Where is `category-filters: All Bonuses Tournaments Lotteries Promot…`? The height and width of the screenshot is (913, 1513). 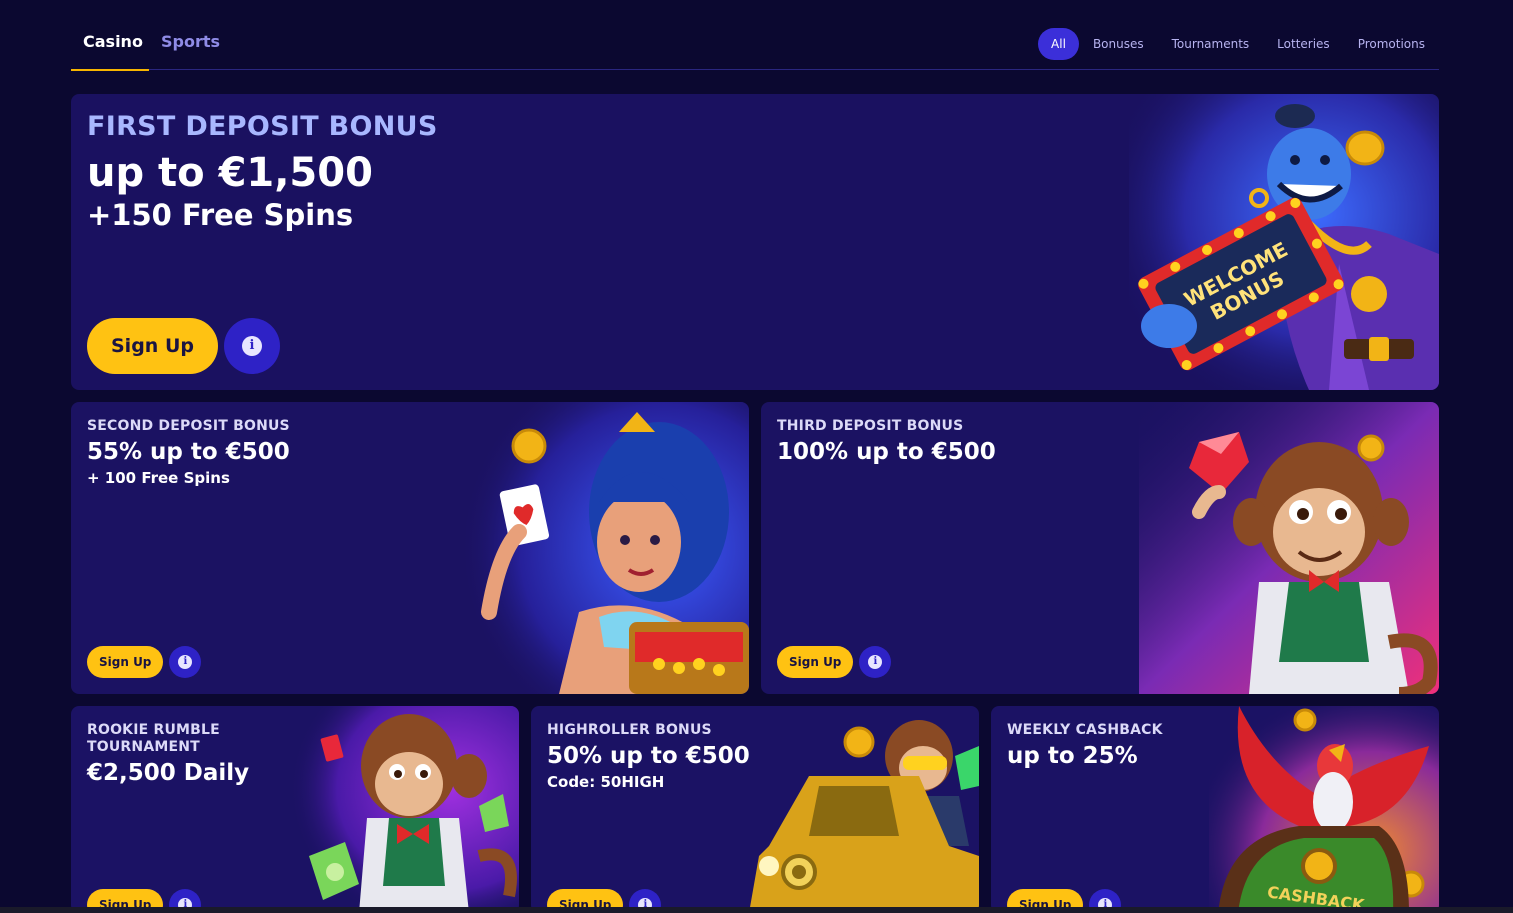
category-filters: All Bonuses Tournaments Lotteries Promot… is located at coordinates (1238, 44).